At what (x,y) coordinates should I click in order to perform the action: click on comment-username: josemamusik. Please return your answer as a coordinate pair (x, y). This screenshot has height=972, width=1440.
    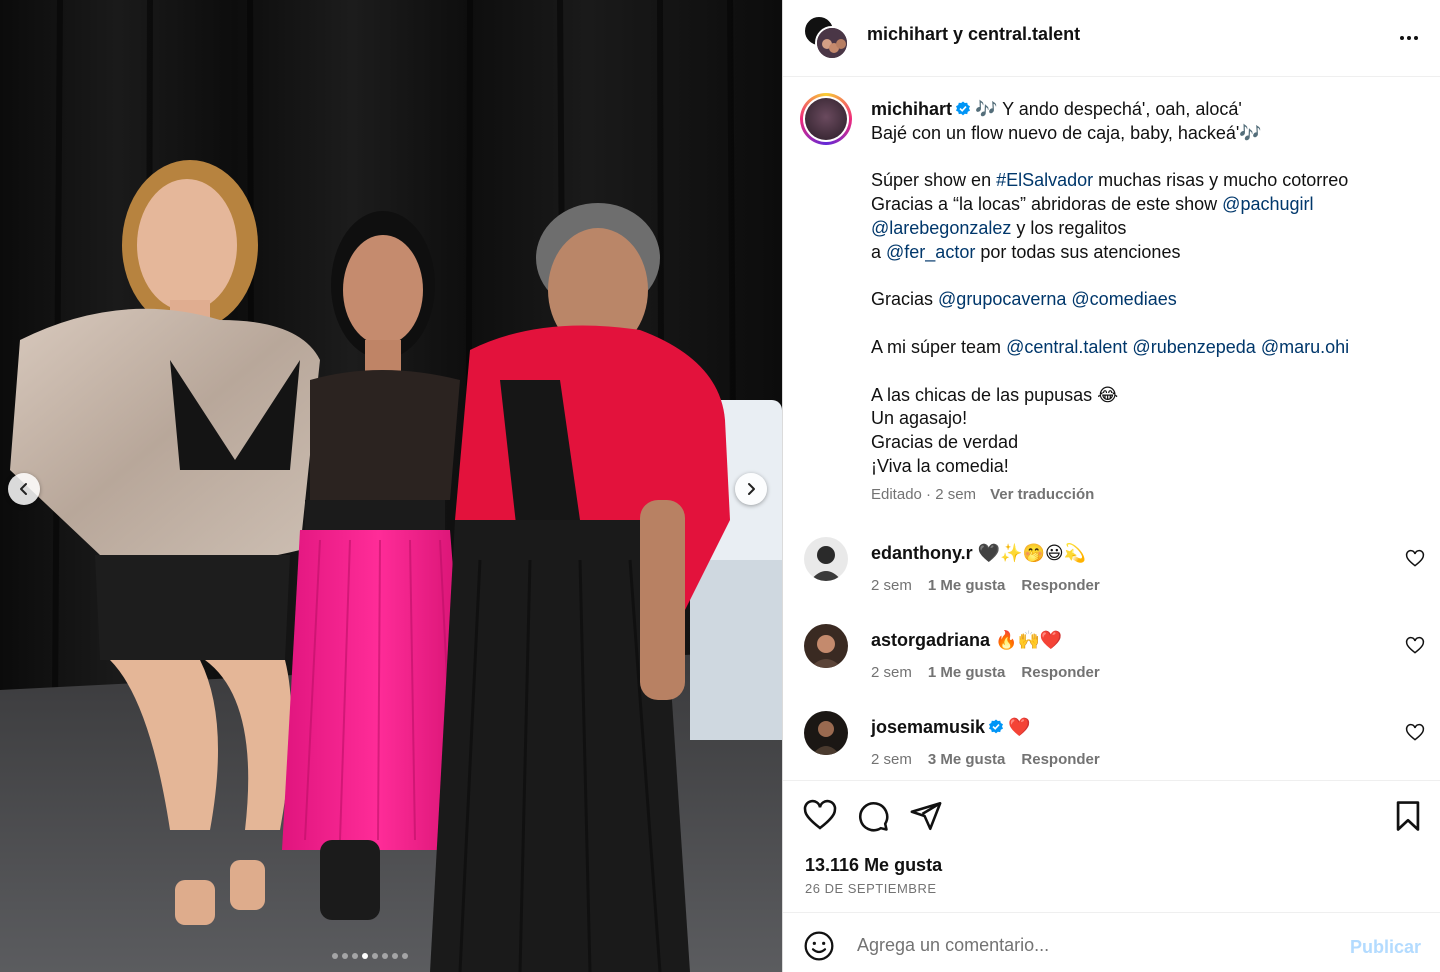
    Looking at the image, I should click on (928, 727).